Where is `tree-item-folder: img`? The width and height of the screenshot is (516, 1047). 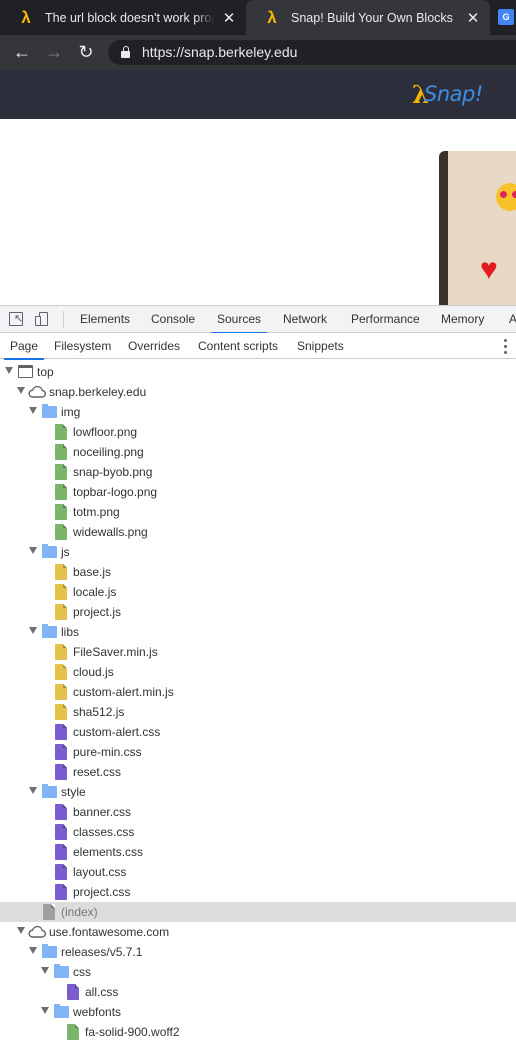 tree-item-folder: img is located at coordinates (258, 412).